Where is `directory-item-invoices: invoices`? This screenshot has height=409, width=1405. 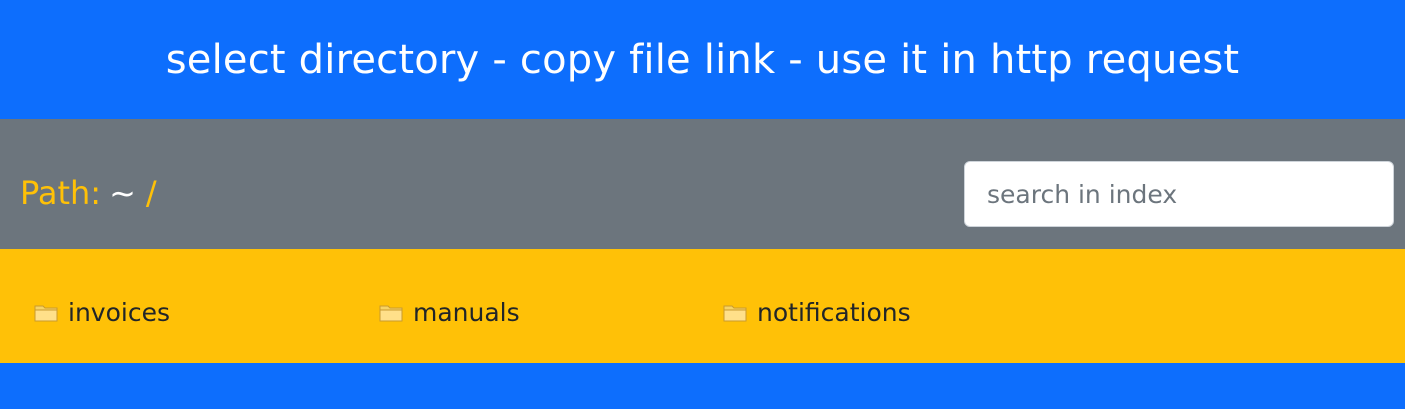
directory-item-invoices: invoices is located at coordinates (102, 312).